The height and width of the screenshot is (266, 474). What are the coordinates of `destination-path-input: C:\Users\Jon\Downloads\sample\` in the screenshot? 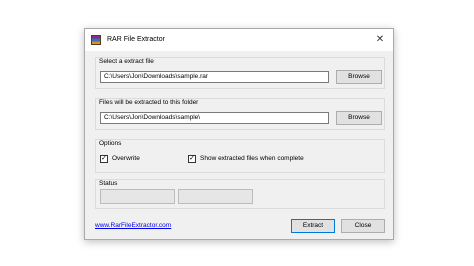 It's located at (214, 118).